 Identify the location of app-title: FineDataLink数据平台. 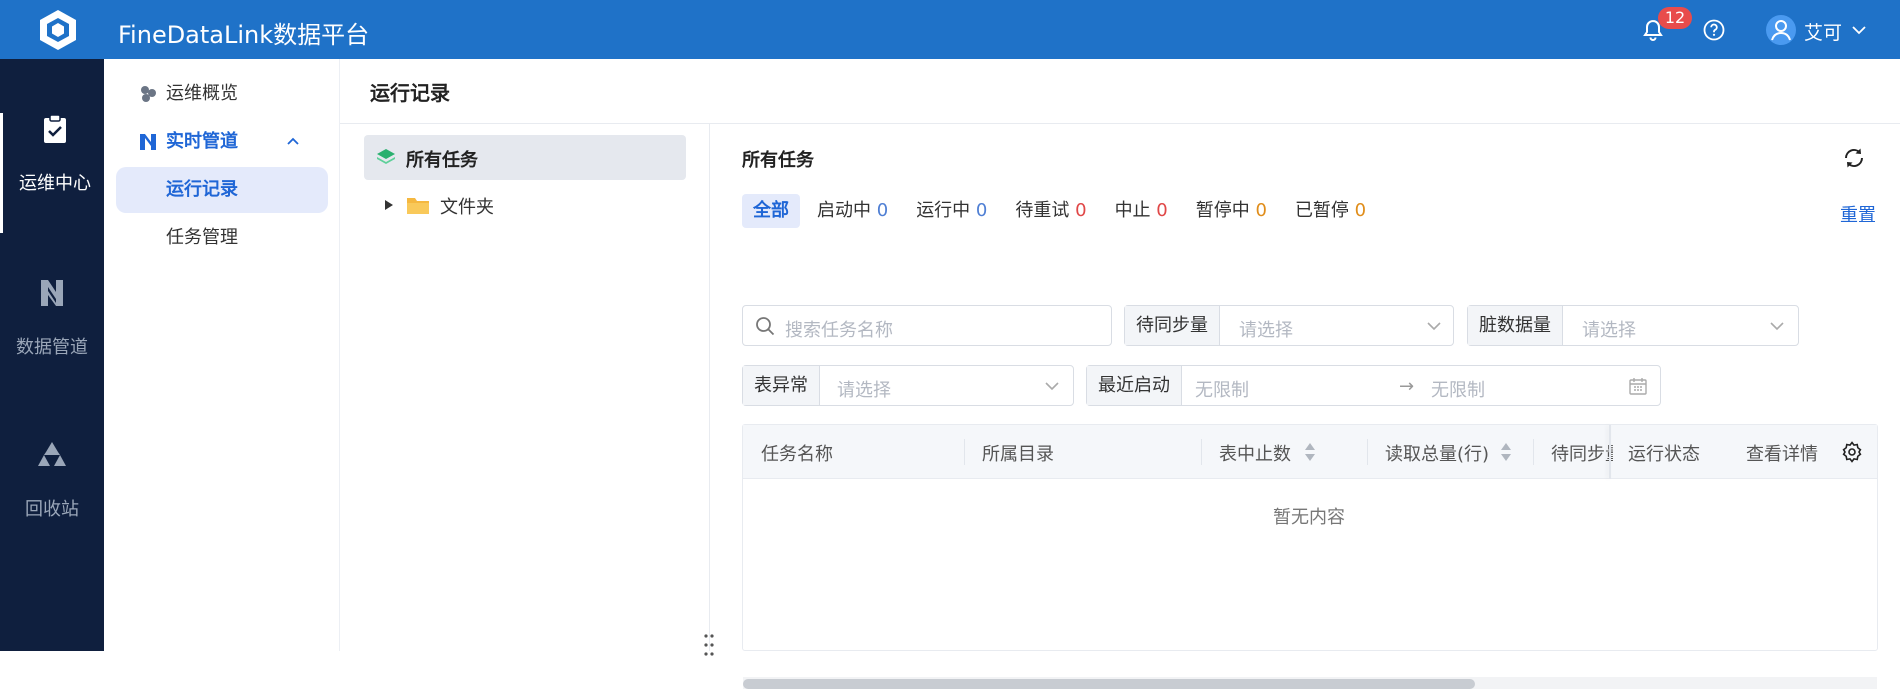
(244, 35).